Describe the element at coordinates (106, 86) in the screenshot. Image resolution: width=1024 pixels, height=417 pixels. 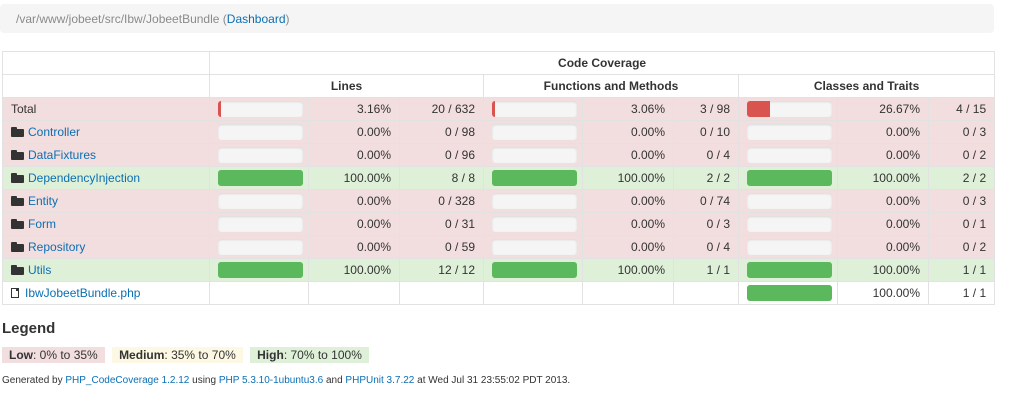
I see `empty-subheader` at that location.